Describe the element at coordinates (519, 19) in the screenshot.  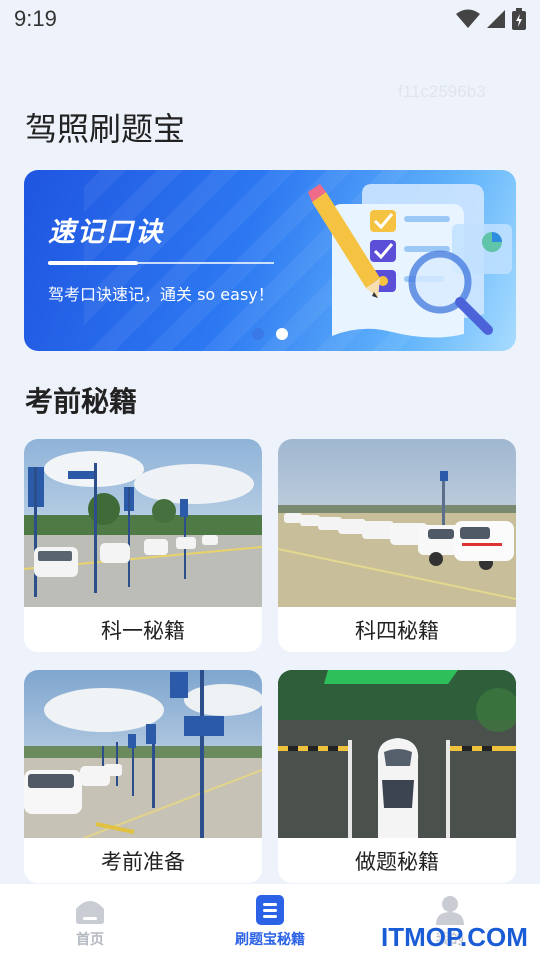
I see `battery-charging-icon` at that location.